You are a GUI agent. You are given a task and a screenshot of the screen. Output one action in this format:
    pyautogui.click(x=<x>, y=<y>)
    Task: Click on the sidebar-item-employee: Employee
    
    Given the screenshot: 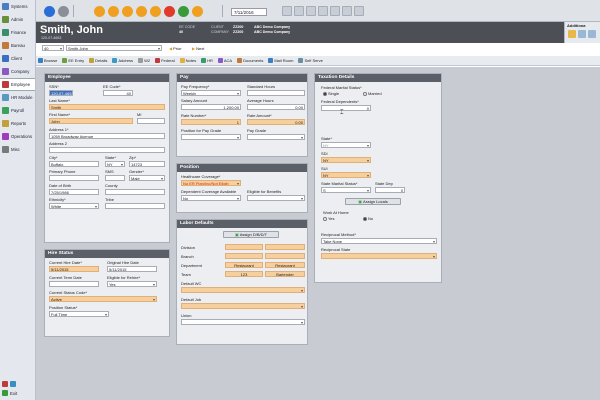 What is the action you would take?
    pyautogui.click(x=17, y=84)
    